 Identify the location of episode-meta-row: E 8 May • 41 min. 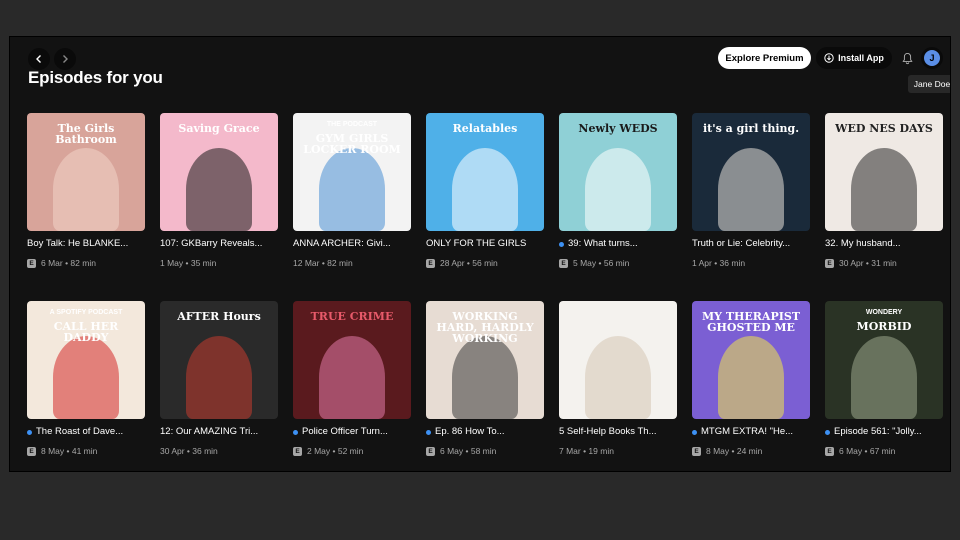
(86, 451).